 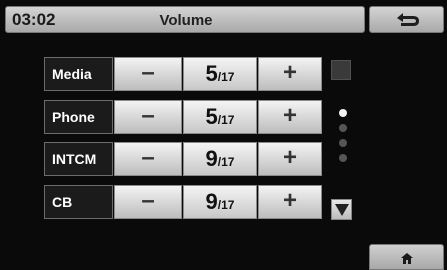 I want to click on volume-label: INTCM, so click(x=78, y=159).